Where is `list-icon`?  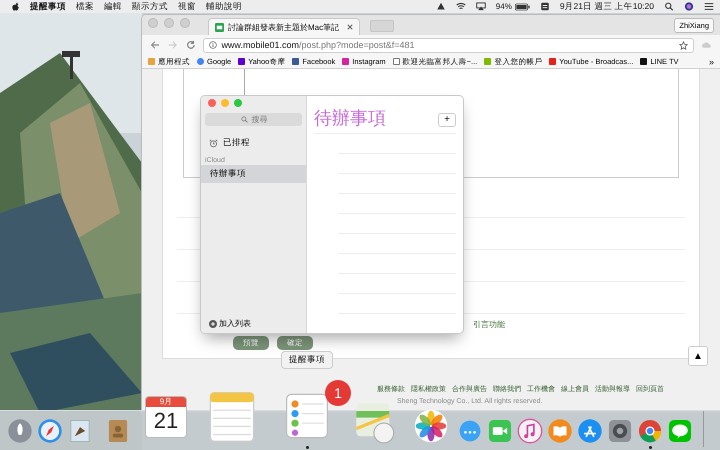
list-icon is located at coordinates (709, 6).